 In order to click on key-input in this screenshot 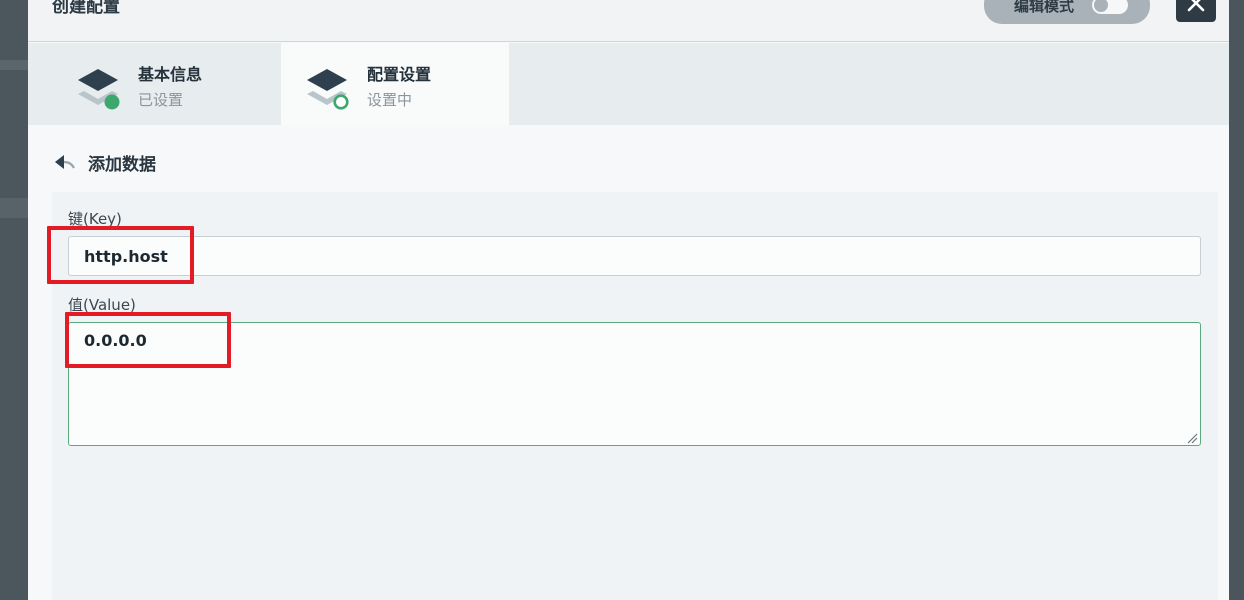, I will do `click(634, 256)`.